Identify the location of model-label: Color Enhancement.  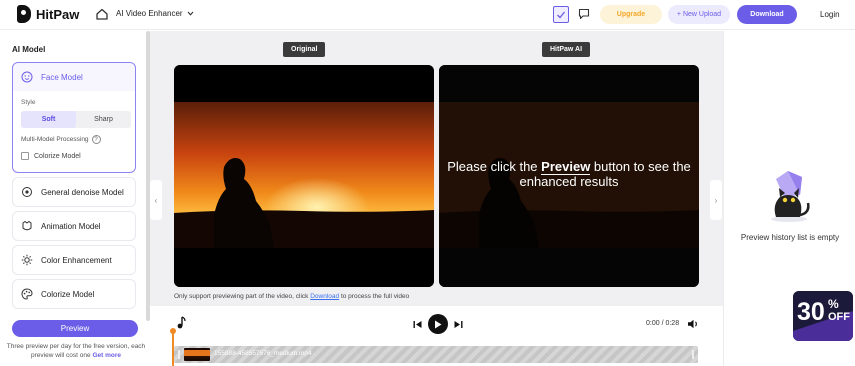
(76, 260).